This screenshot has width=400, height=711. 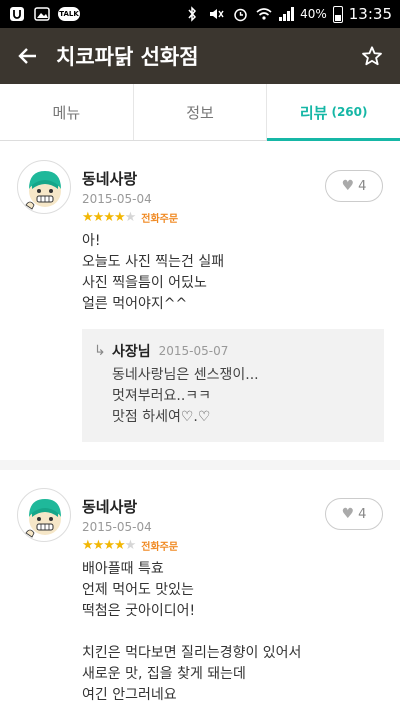 I want to click on favorite-button, so click(x=372, y=56).